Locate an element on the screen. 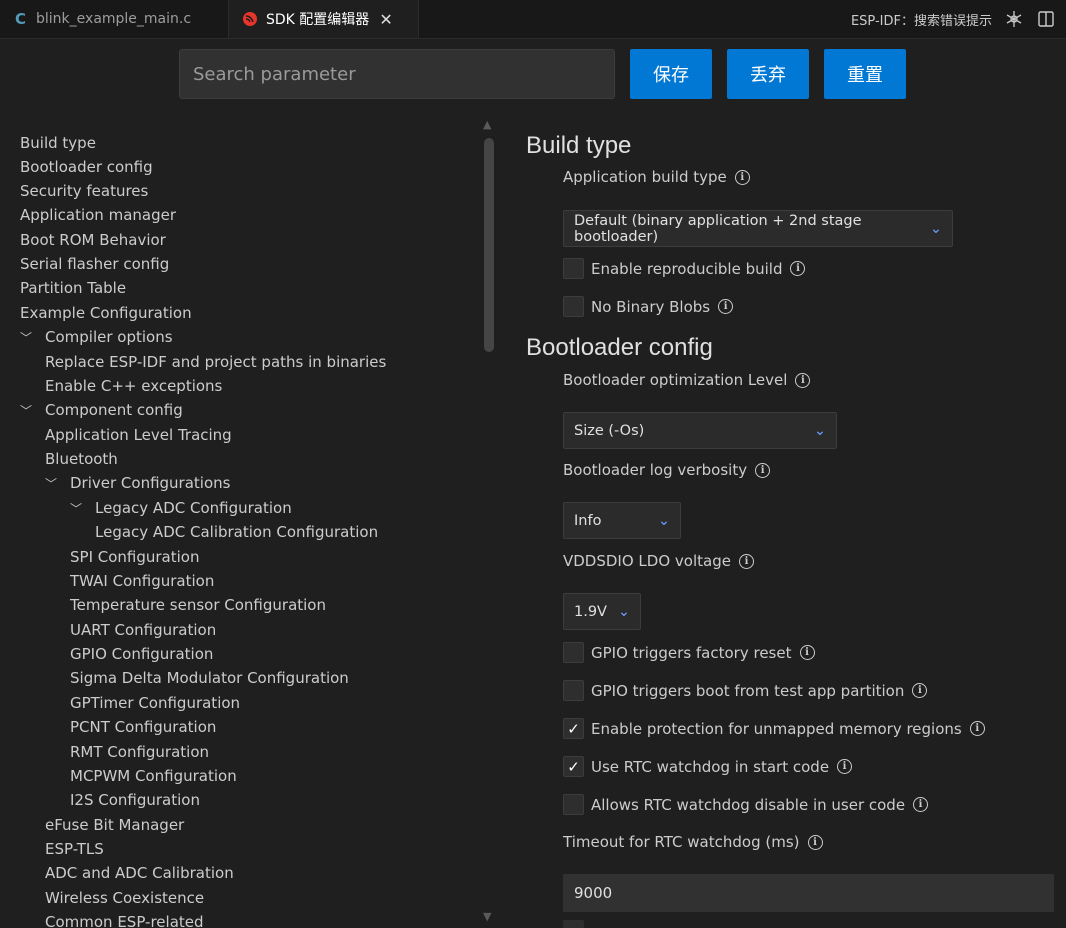  tab-blink-example-main: C blink_example_main.c is located at coordinates (114, 19).